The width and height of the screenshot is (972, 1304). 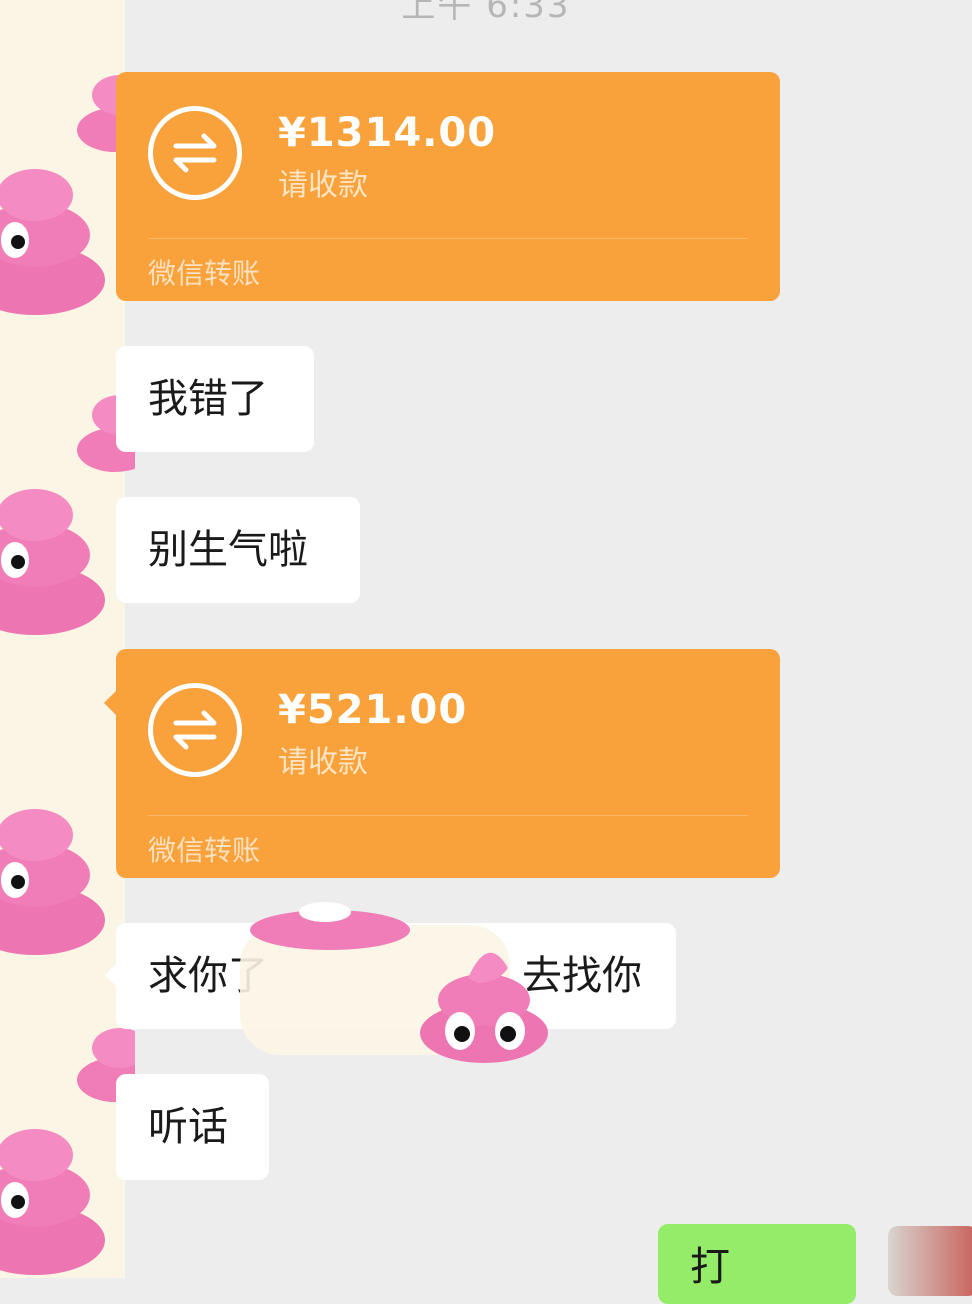 I want to click on message-text: 听话, so click(x=188, y=1127).